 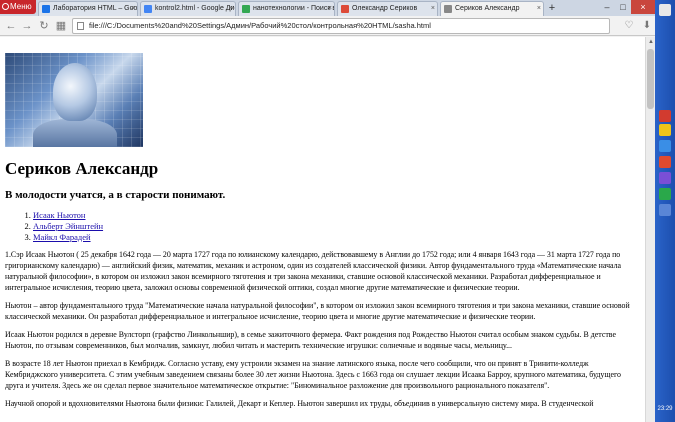 I want to click on browser-tab: Олександр Сериков ×, so click(x=387, y=8).